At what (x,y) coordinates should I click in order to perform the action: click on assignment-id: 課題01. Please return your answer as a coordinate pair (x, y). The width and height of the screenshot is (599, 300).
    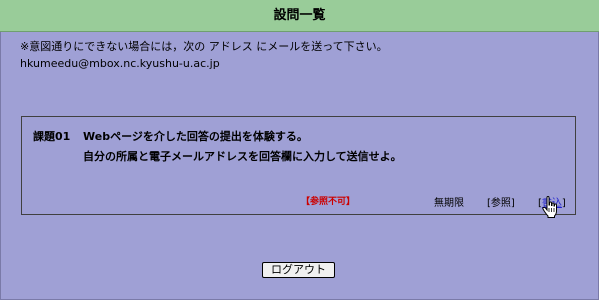
    Looking at the image, I should click on (52, 136).